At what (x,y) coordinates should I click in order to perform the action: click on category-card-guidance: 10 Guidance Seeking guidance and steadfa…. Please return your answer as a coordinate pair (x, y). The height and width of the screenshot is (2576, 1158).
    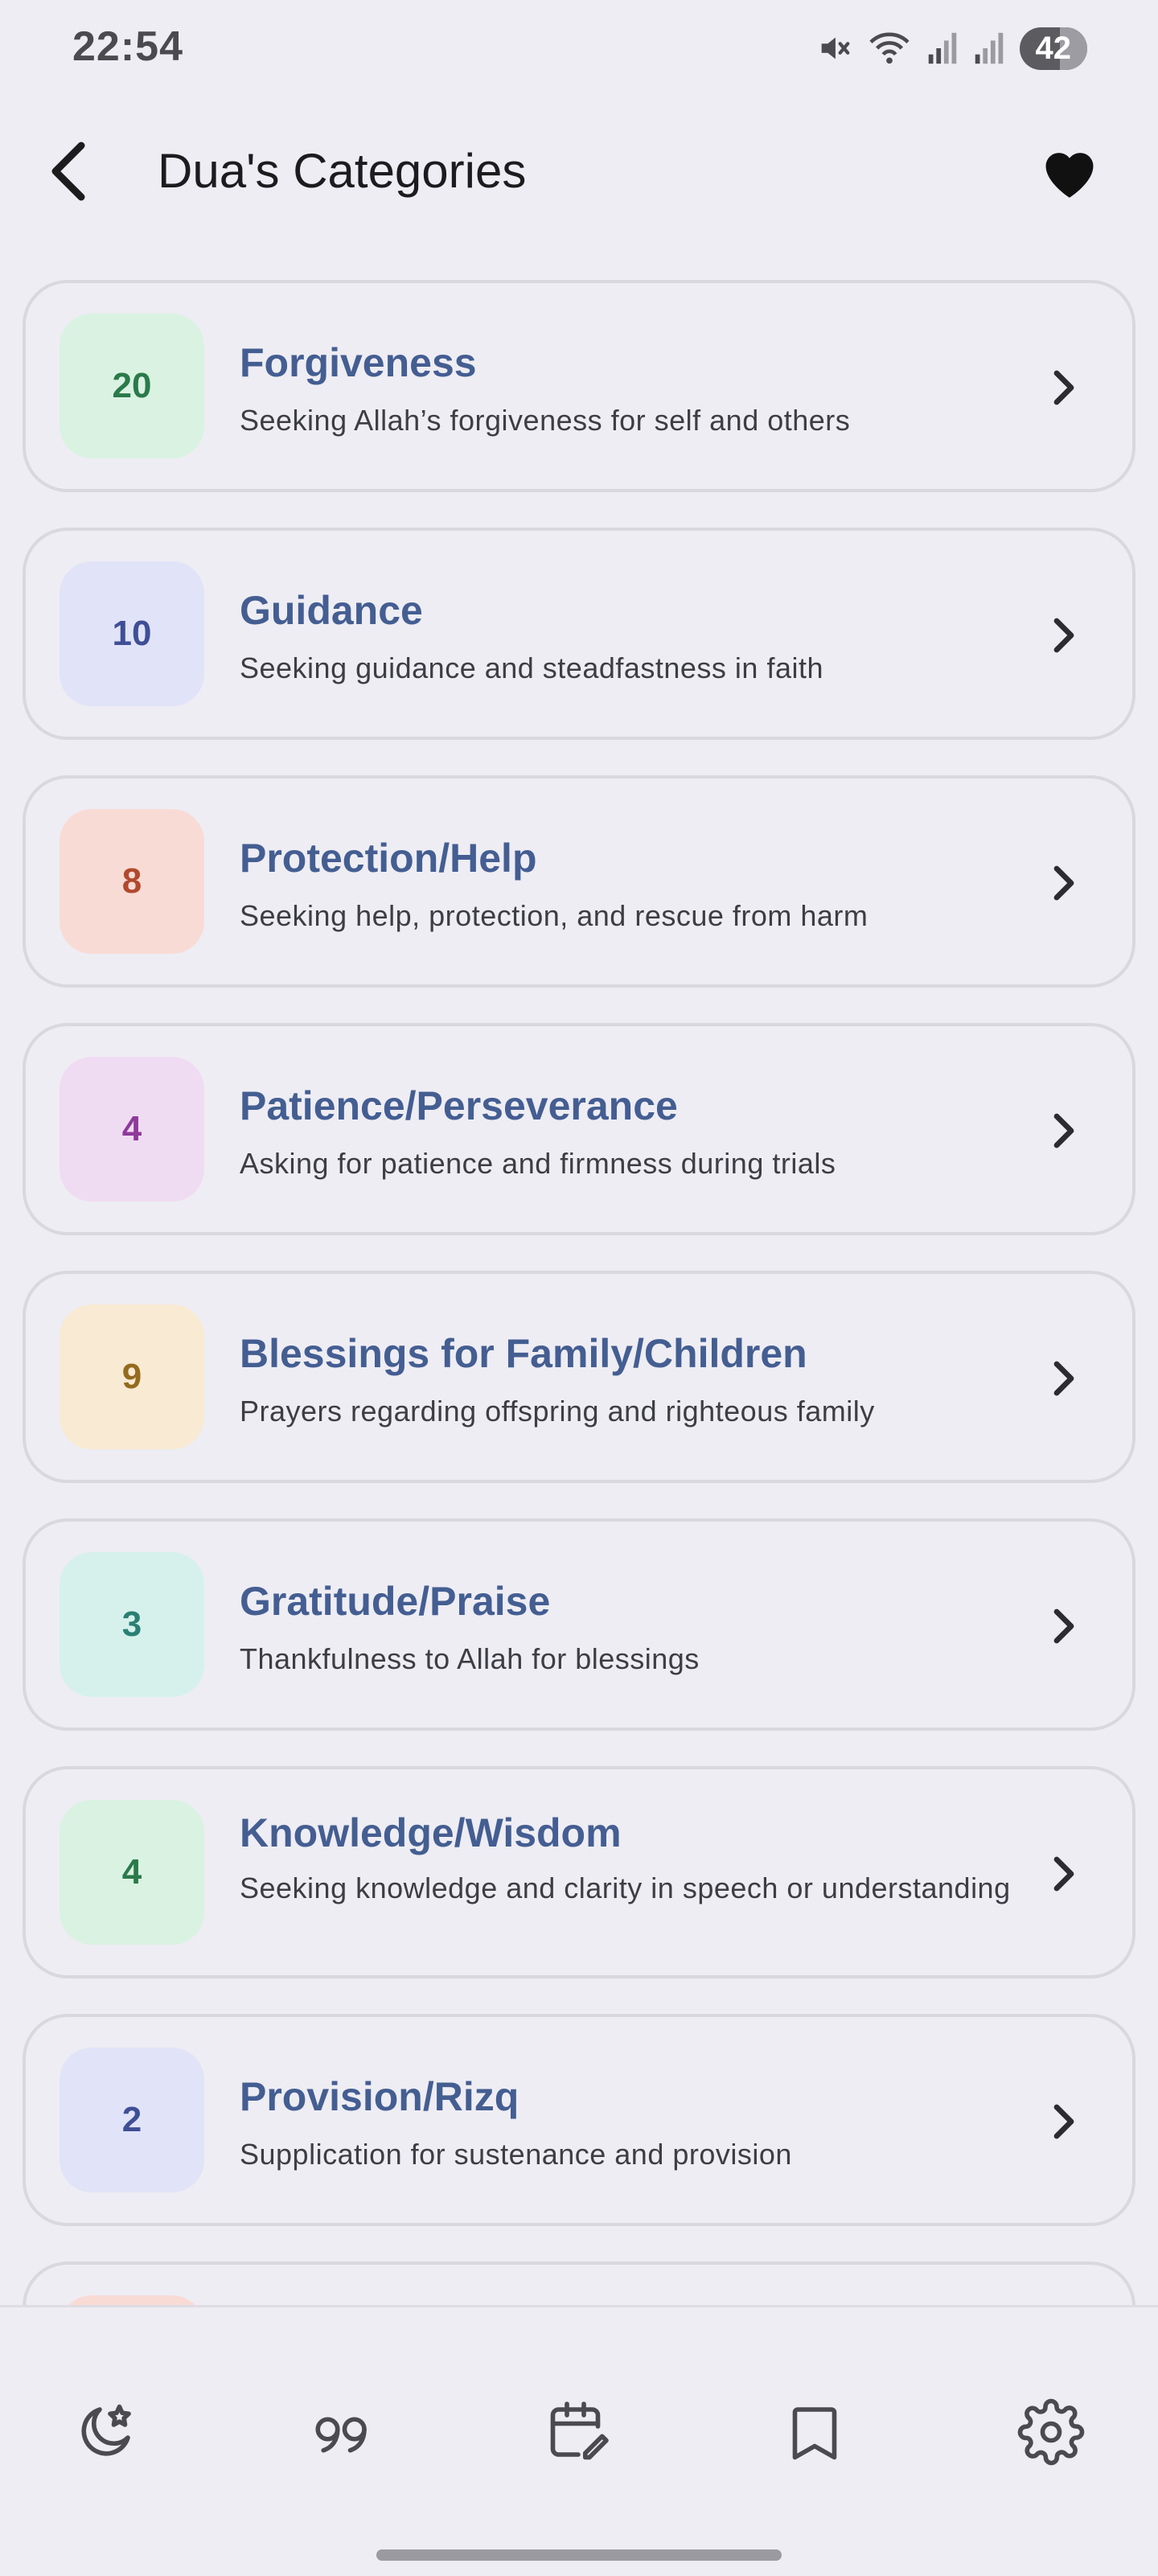
    Looking at the image, I should click on (579, 634).